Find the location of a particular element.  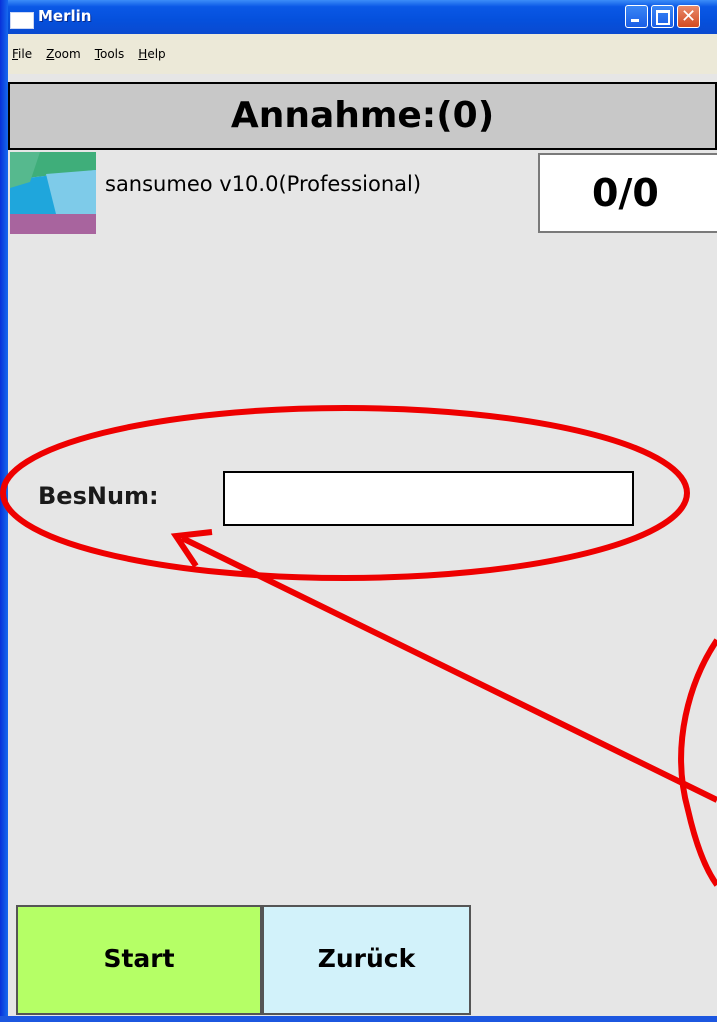

page-header: Annahme:(0) is located at coordinates (362, 116).